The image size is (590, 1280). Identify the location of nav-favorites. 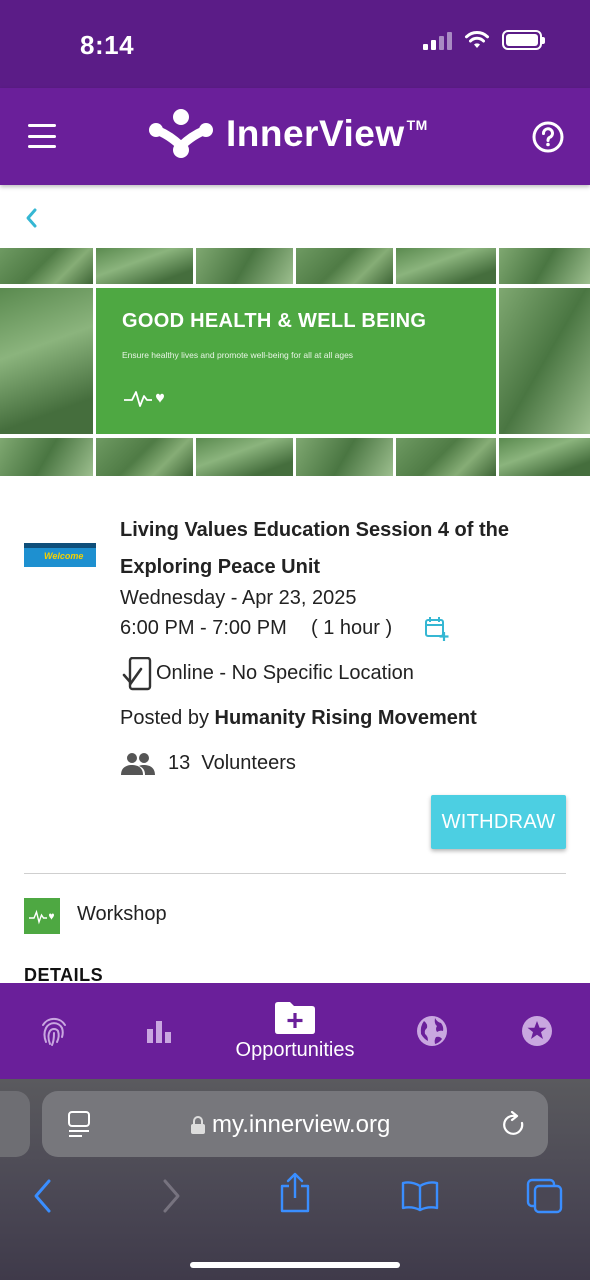
(537, 1031).